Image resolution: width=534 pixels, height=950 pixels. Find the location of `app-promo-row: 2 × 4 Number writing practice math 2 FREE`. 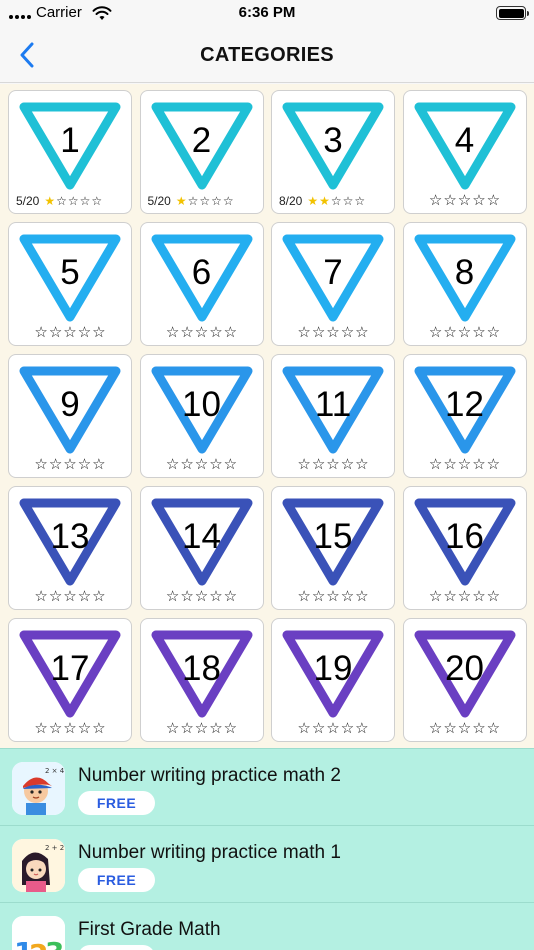

app-promo-row: 2 × 4 Number writing practice math 2 FREE is located at coordinates (267, 786).